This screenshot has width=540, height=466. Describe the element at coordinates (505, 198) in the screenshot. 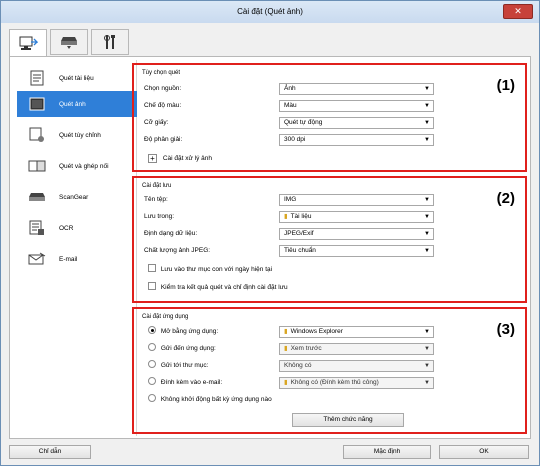

I see `section-number: (2)` at that location.